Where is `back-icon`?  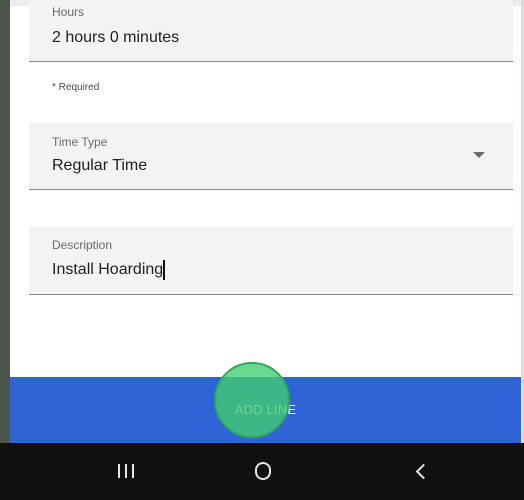
back-icon is located at coordinates (423, 471).